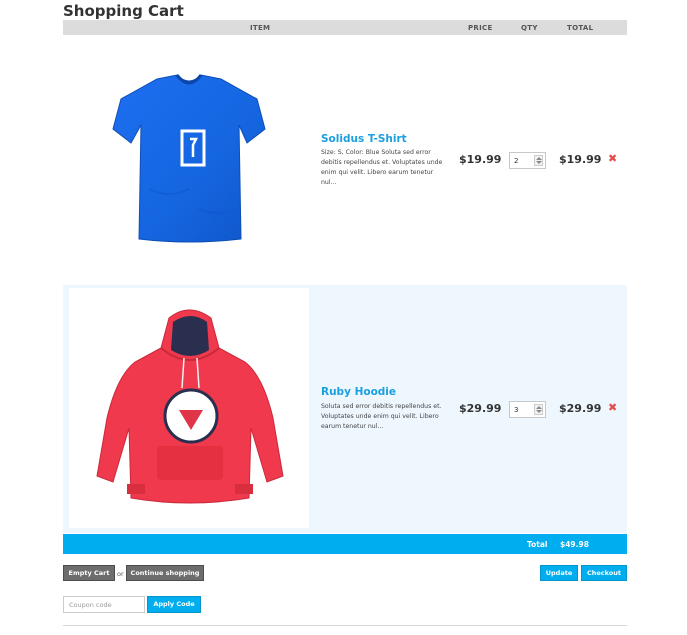 The height and width of the screenshot is (635, 687). What do you see at coordinates (580, 159) in the screenshot?
I see `item-total: $19.99` at bounding box center [580, 159].